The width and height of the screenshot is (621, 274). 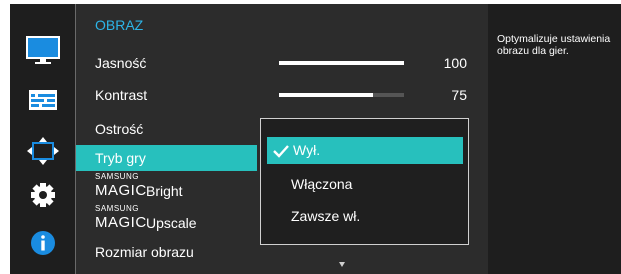 I want to click on menu-item-picture-size: Rozmiar obrazu, so click(x=166, y=252).